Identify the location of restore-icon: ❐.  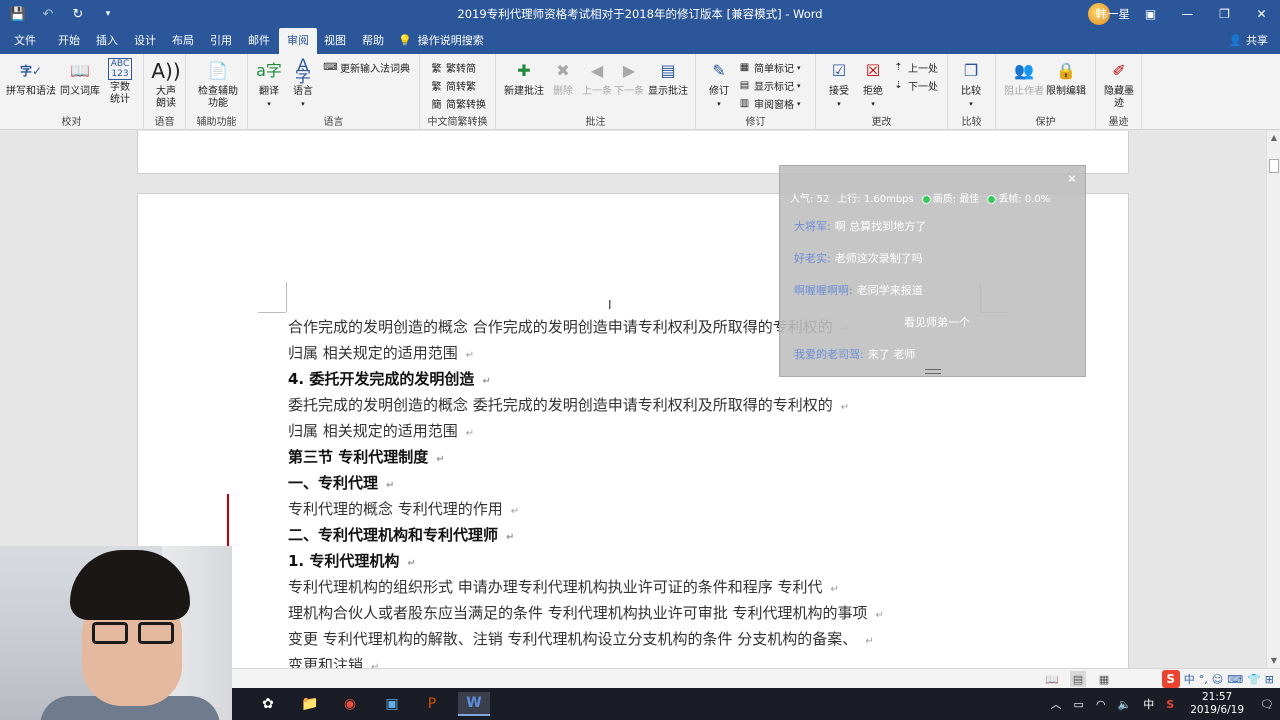
(1224, 14).